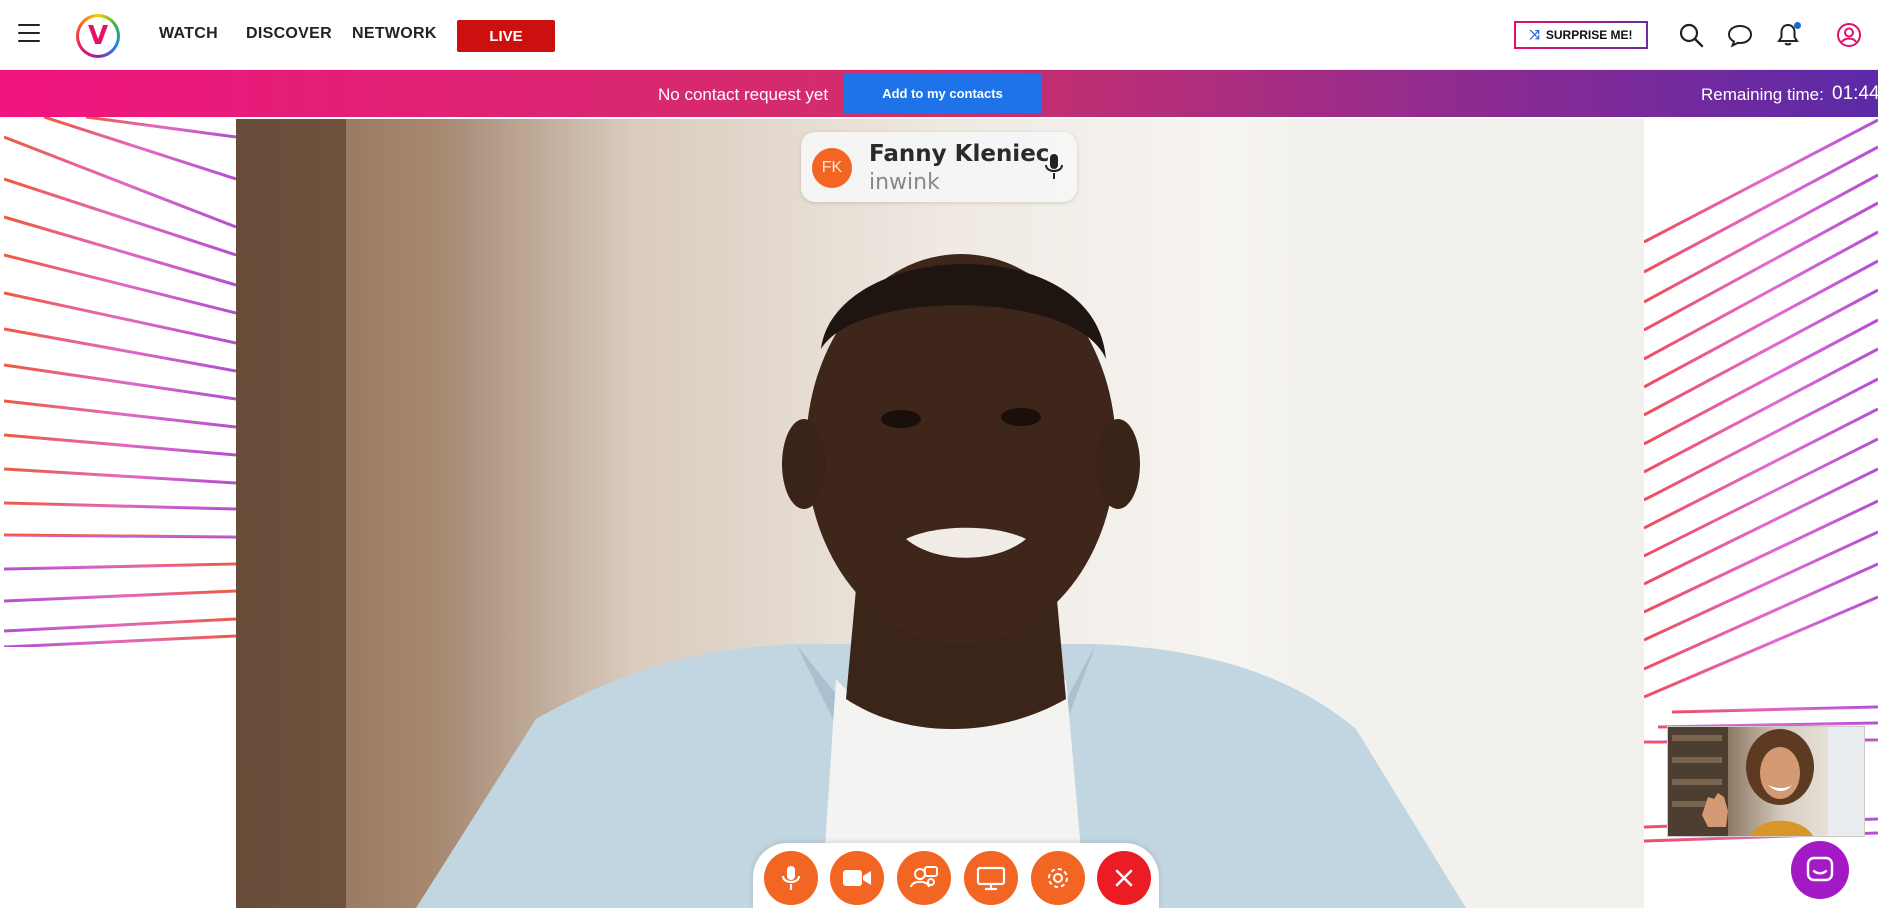 This screenshot has width=1878, height=909. Describe the element at coordinates (506, 36) in the screenshot. I see `live-button: LIVE` at that location.